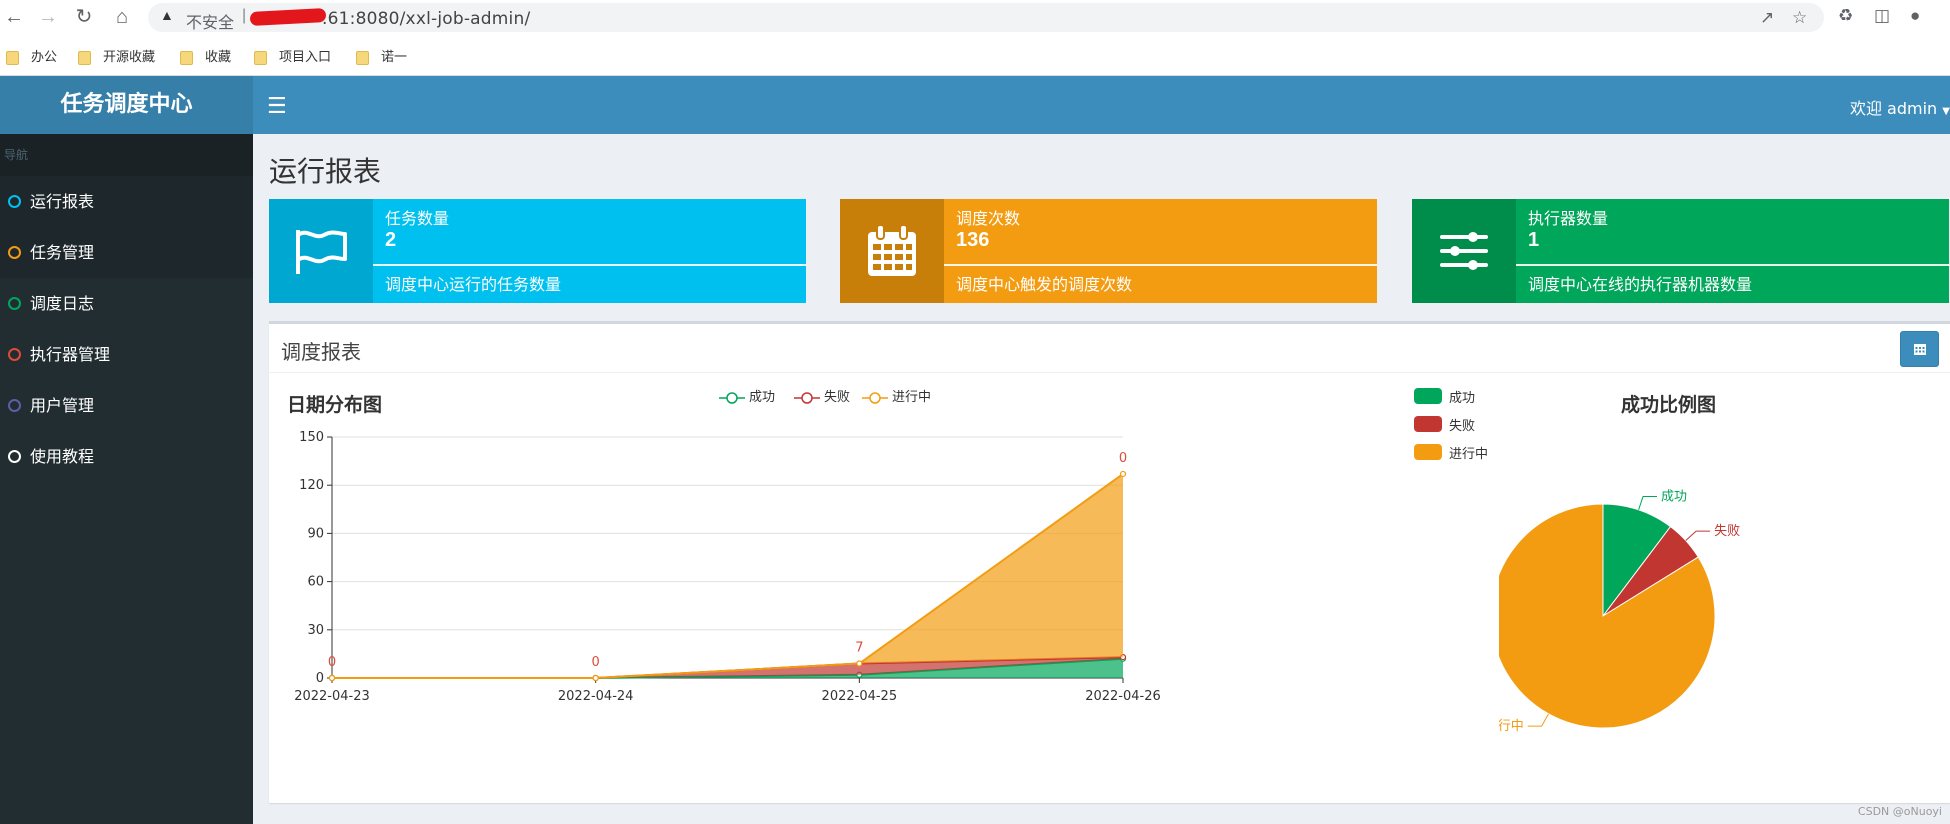 Image resolution: width=1950 pixels, height=824 pixels. I want to click on sliders-icon, so click(1464, 251).